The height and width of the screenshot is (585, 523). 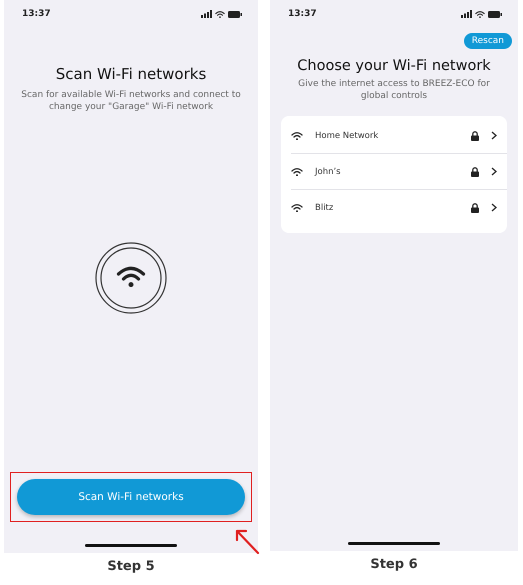 I want to click on screen-subtitle: Give the internet access to BREEZ-ECO for global controls, so click(x=394, y=90).